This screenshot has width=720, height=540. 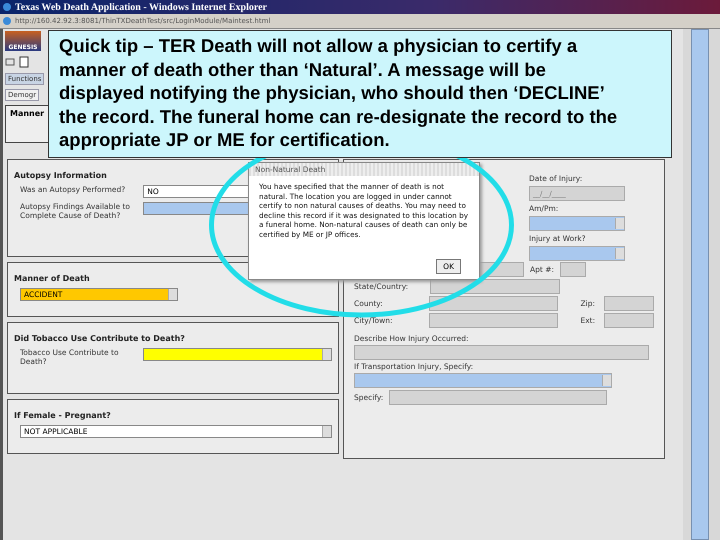 I want to click on panel-title: Manner, so click(x=27, y=124).